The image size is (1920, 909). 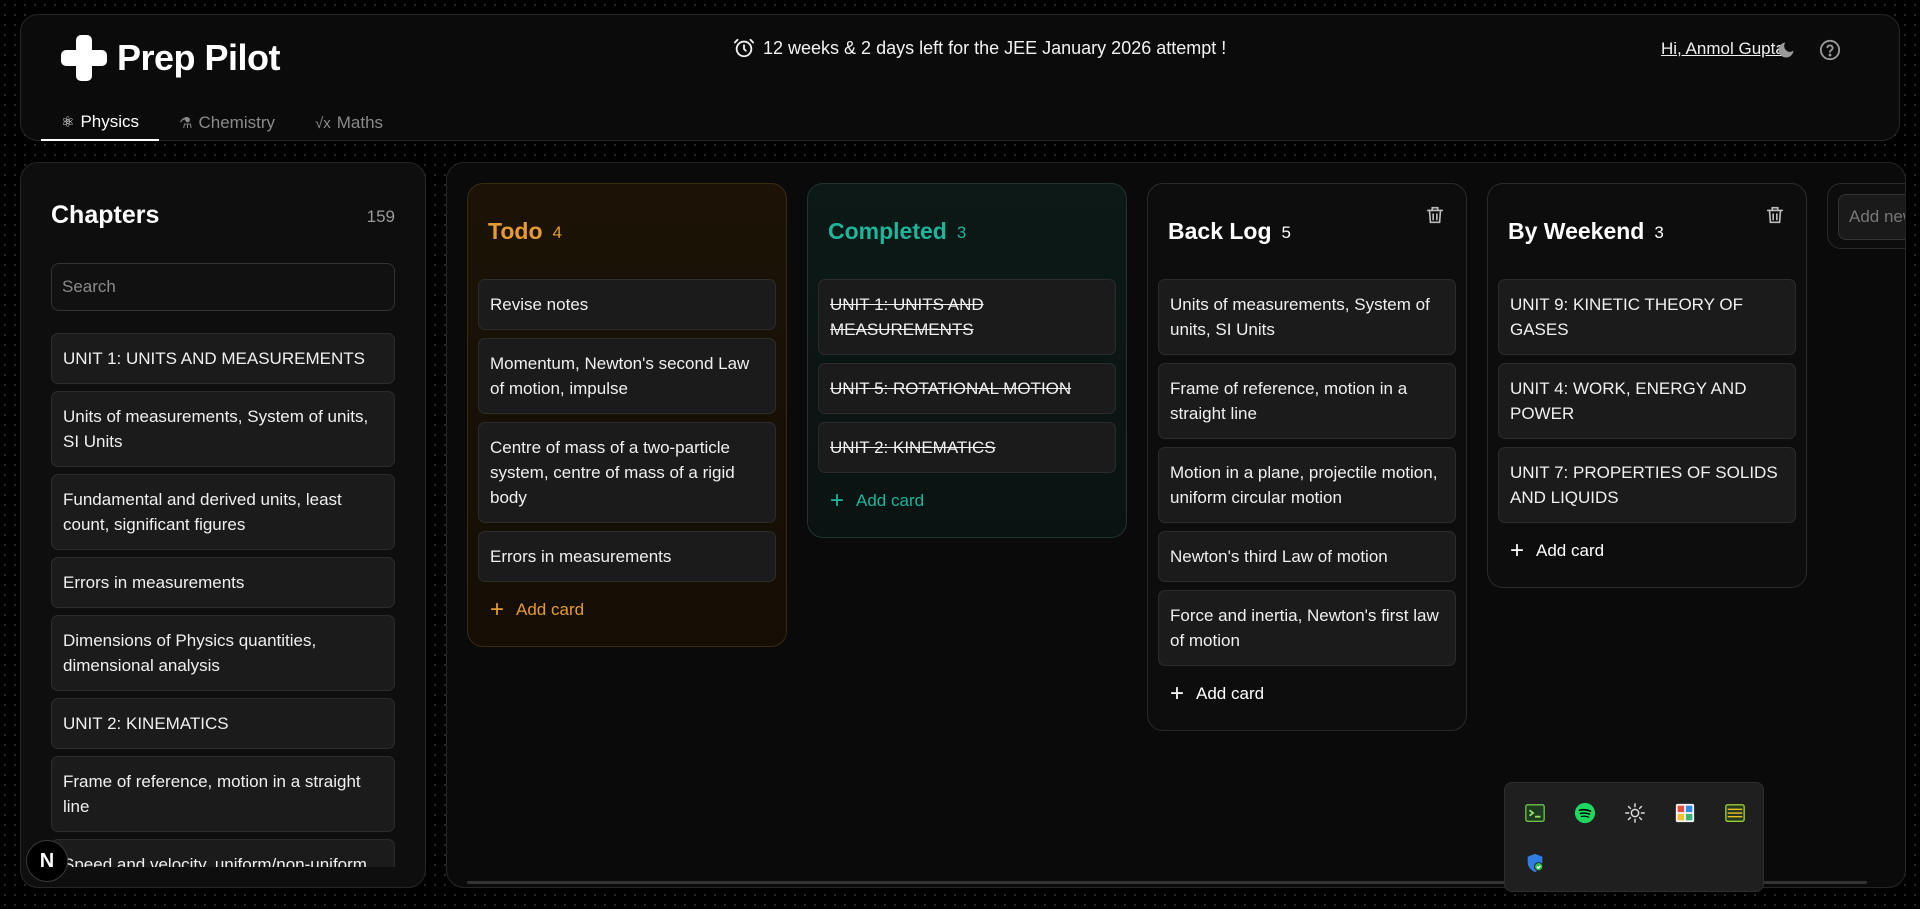 What do you see at coordinates (186, 123) in the screenshot?
I see `flask-icon: ⚗` at bounding box center [186, 123].